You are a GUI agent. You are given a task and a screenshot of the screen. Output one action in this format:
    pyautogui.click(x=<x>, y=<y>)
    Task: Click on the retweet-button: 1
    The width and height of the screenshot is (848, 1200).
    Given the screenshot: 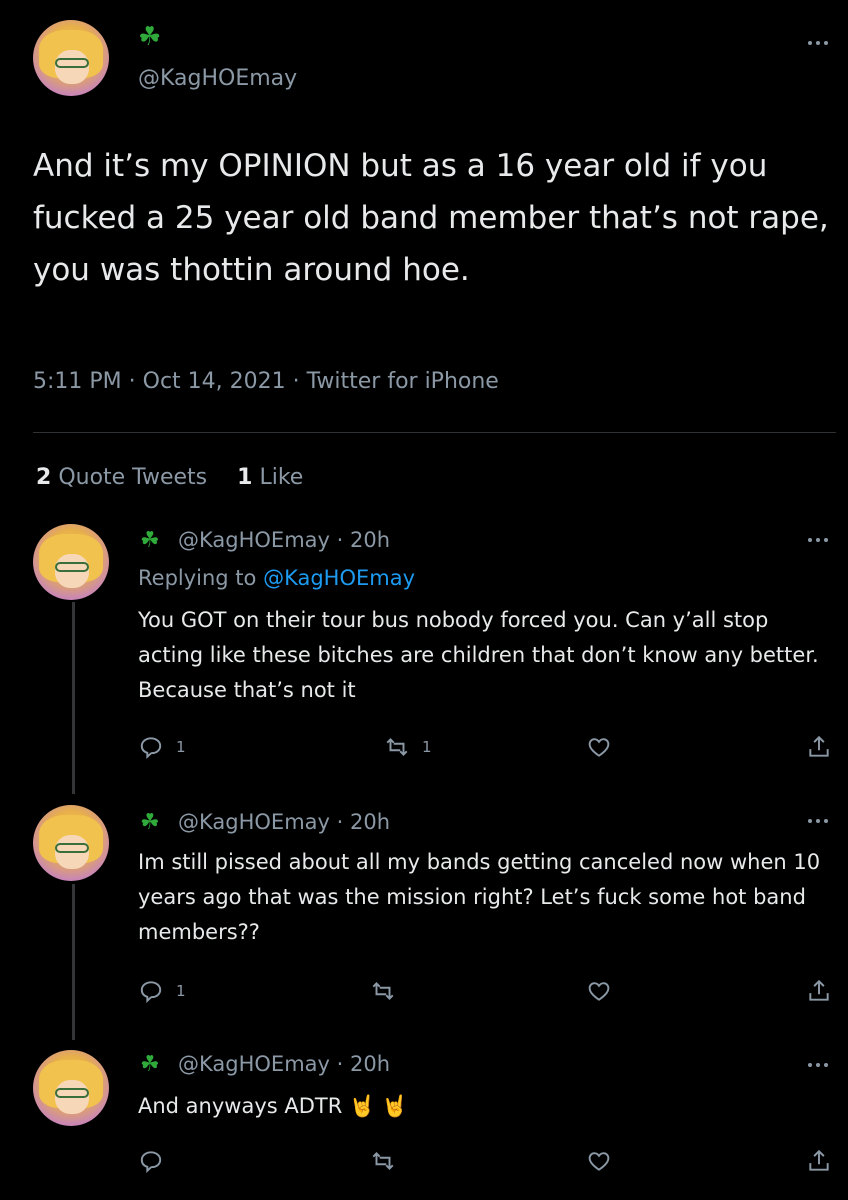 What is the action you would take?
    pyautogui.click(x=408, y=747)
    